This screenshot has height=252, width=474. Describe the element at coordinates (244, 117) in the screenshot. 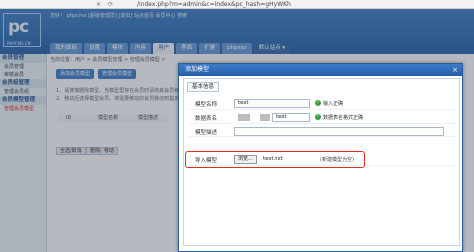

I see `table-prefix-redacted` at that location.